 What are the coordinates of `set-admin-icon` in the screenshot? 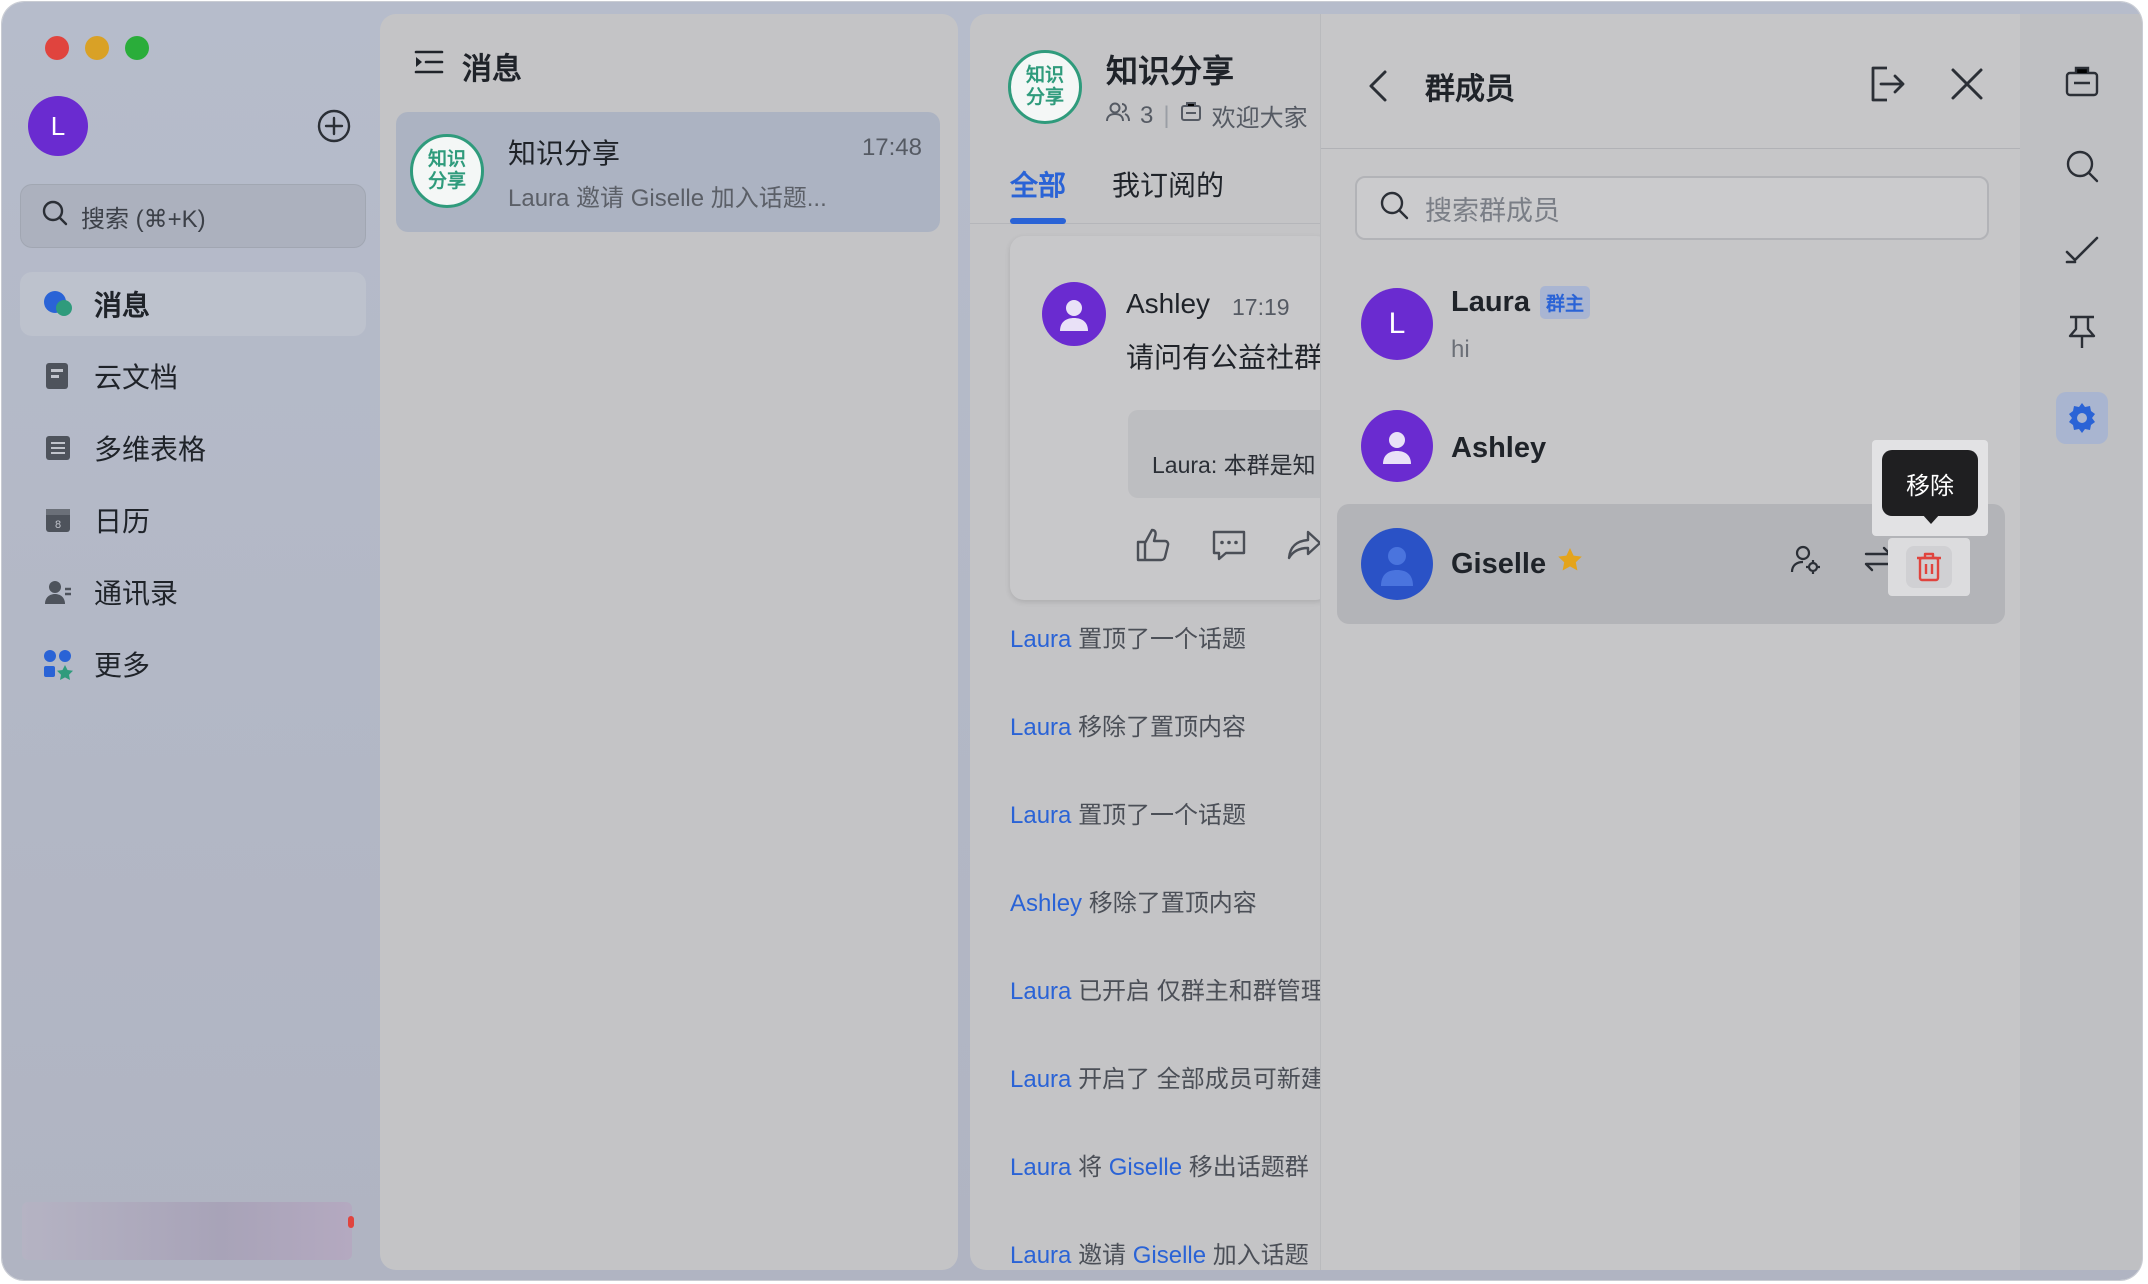 It's located at (1806, 559).